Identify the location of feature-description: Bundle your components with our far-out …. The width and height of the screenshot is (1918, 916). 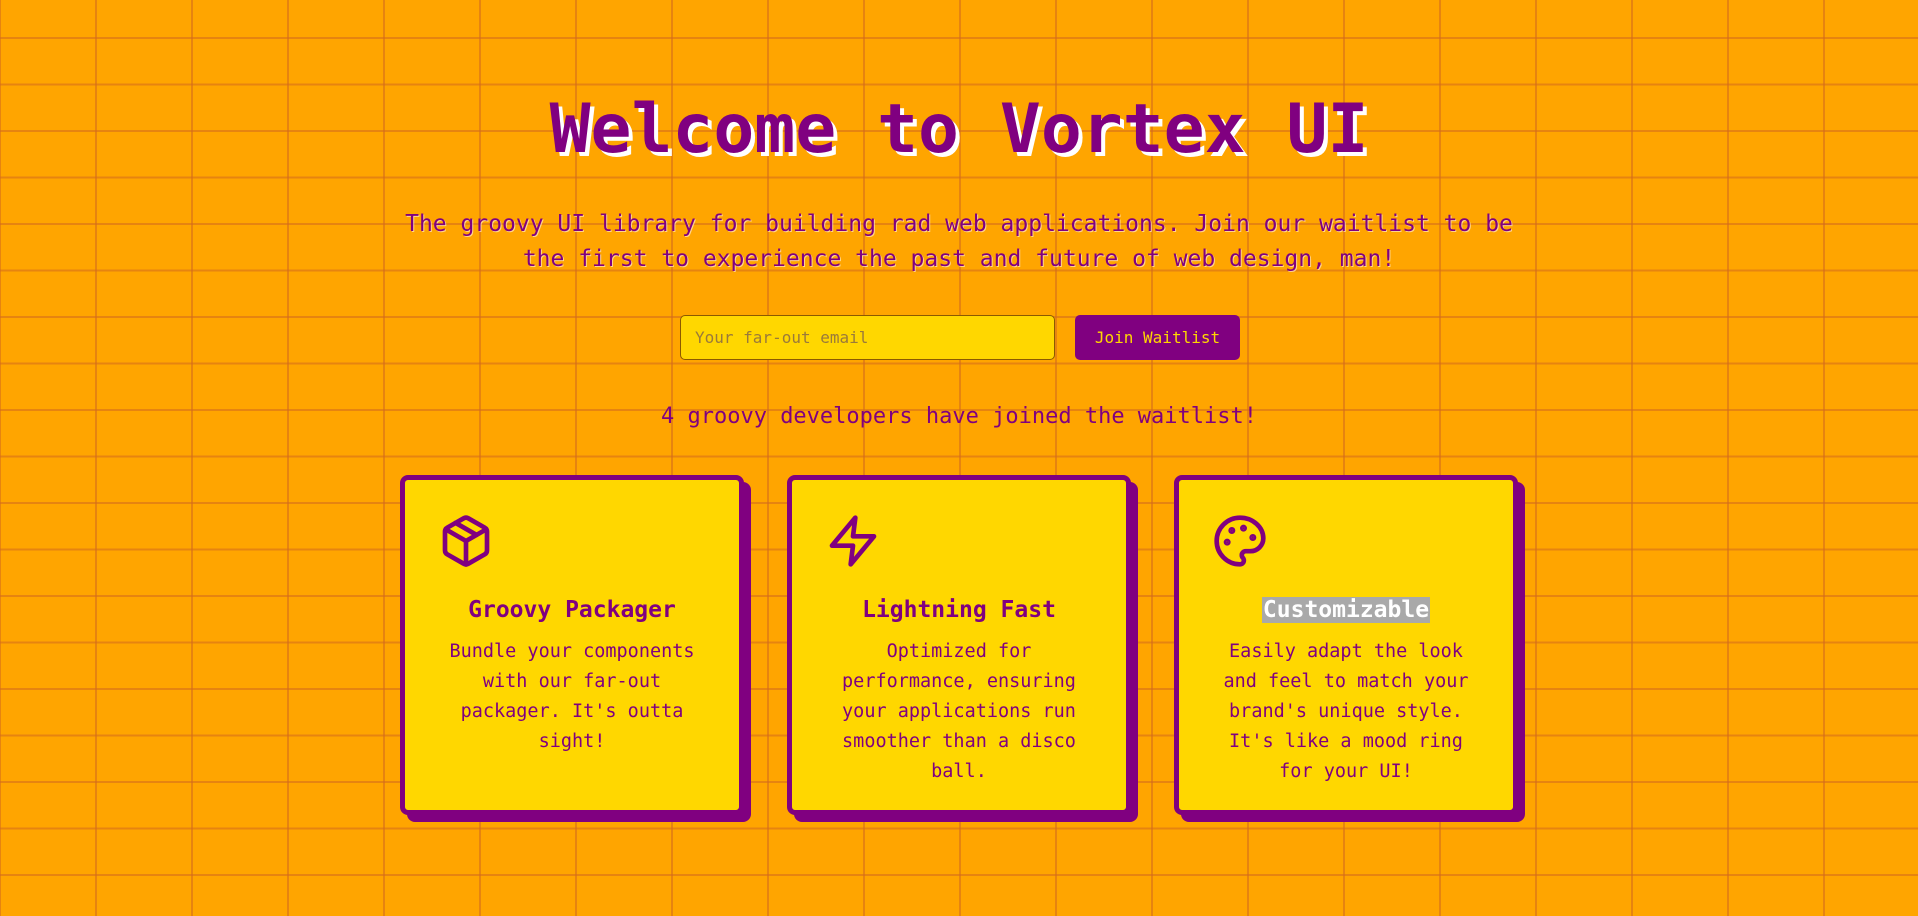
(572, 696).